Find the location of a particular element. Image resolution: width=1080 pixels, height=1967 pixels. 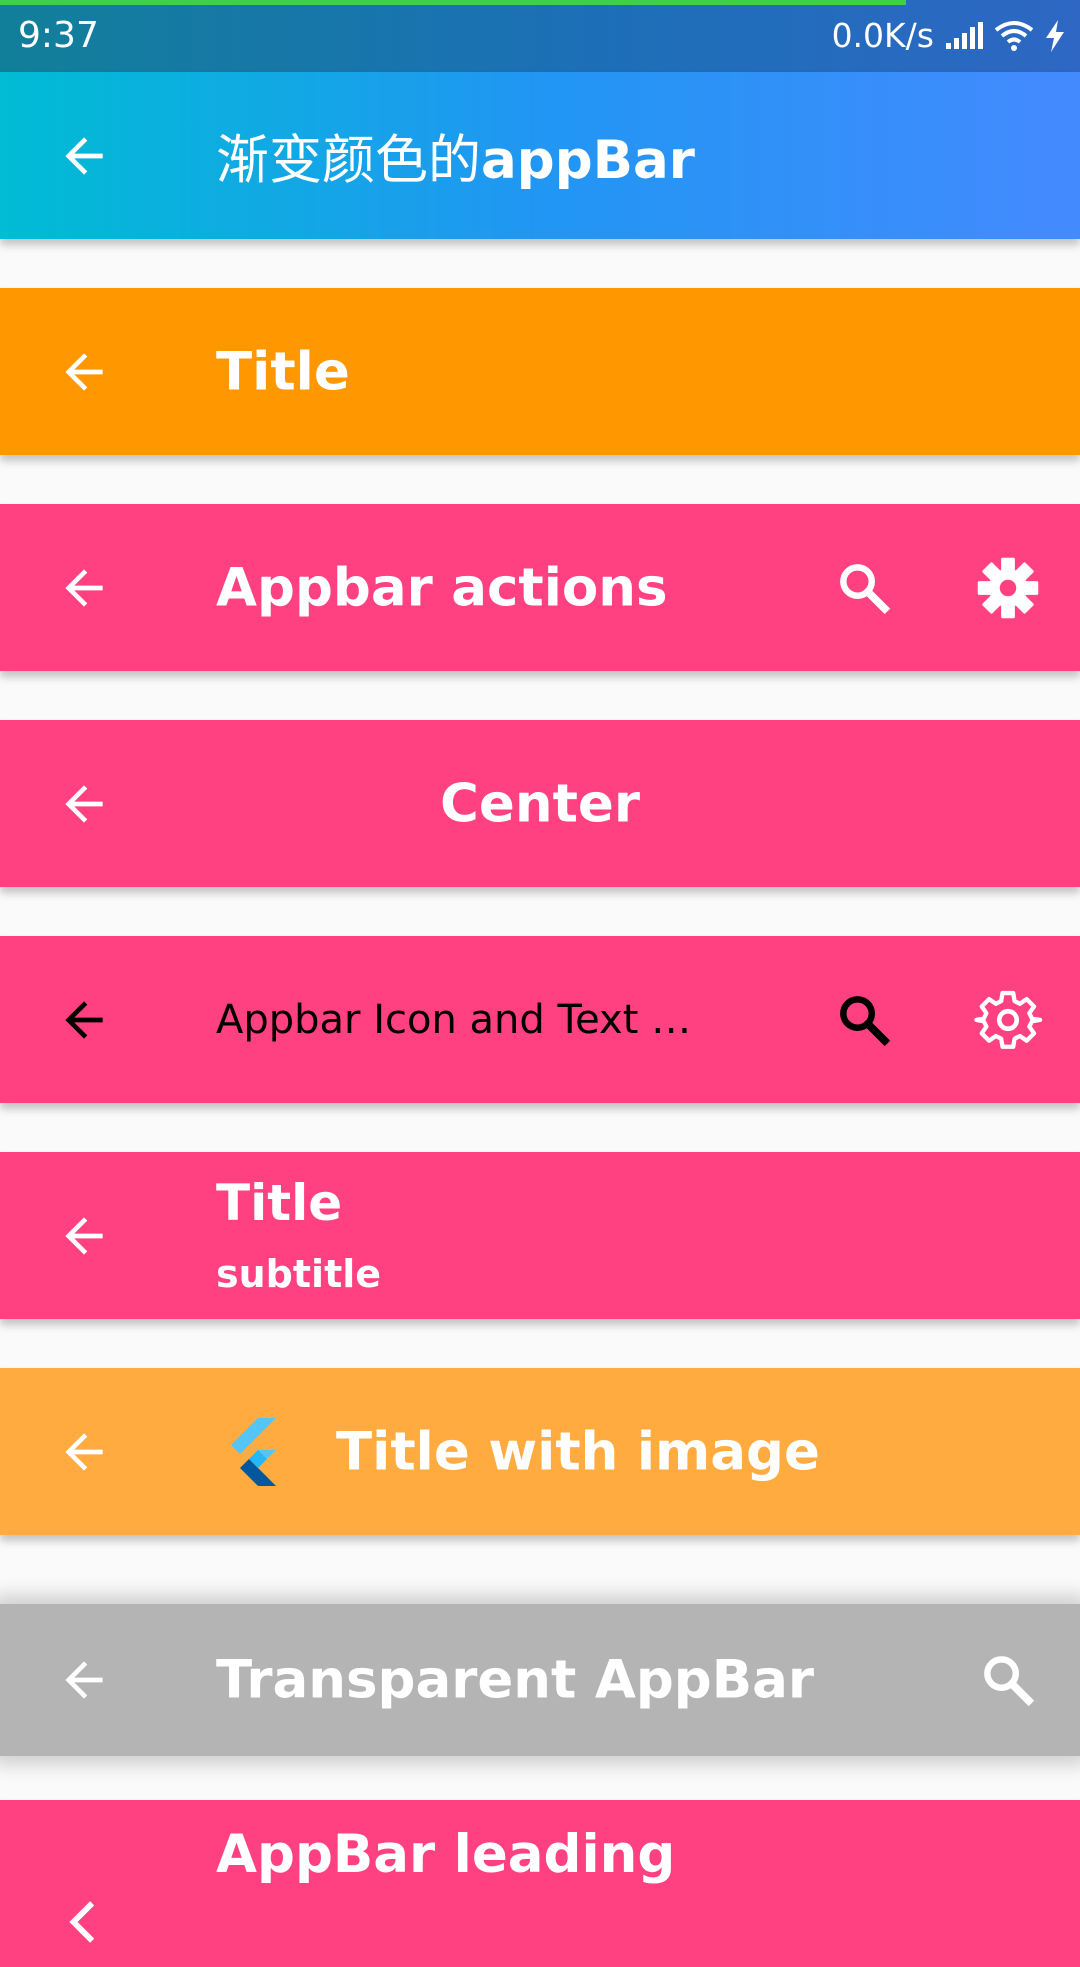

charging-icon is located at coordinates (1055, 36).